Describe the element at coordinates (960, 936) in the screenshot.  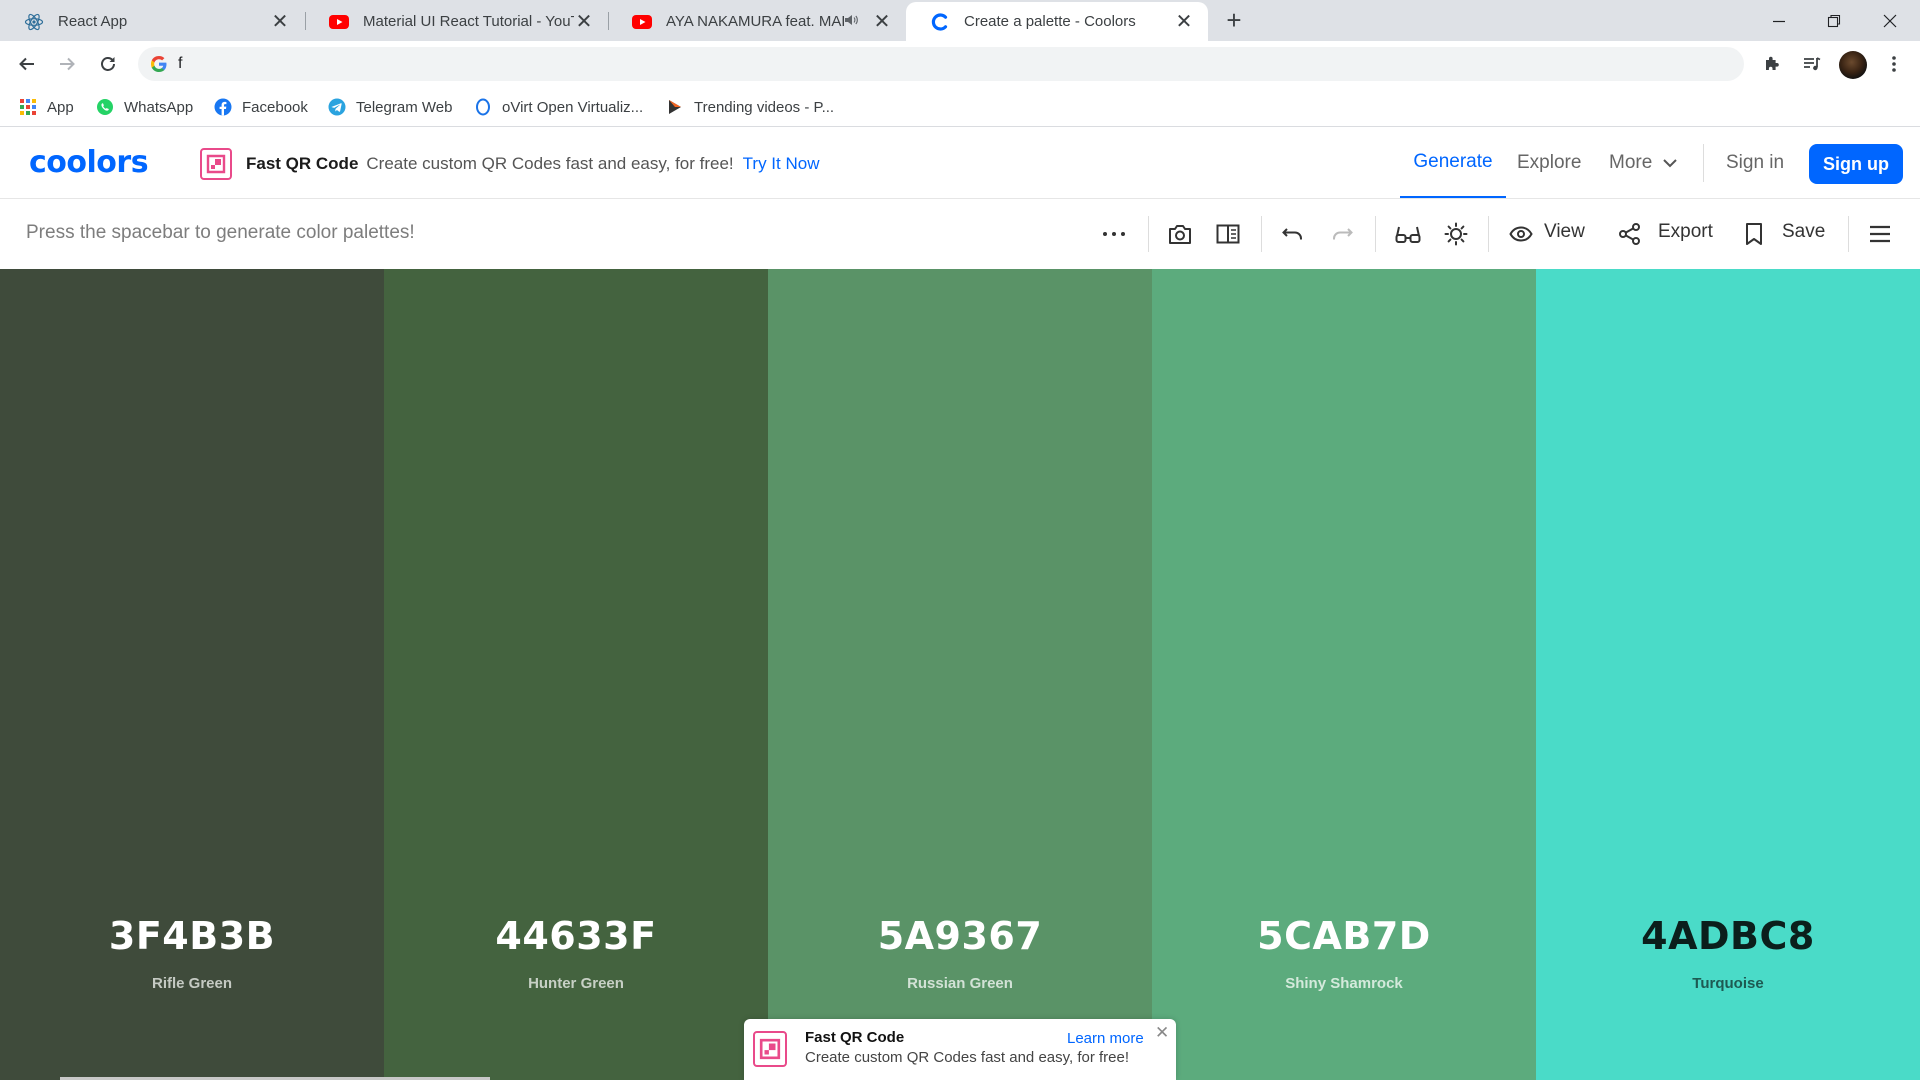
I see `swatch-hex-code: 5A9367` at that location.